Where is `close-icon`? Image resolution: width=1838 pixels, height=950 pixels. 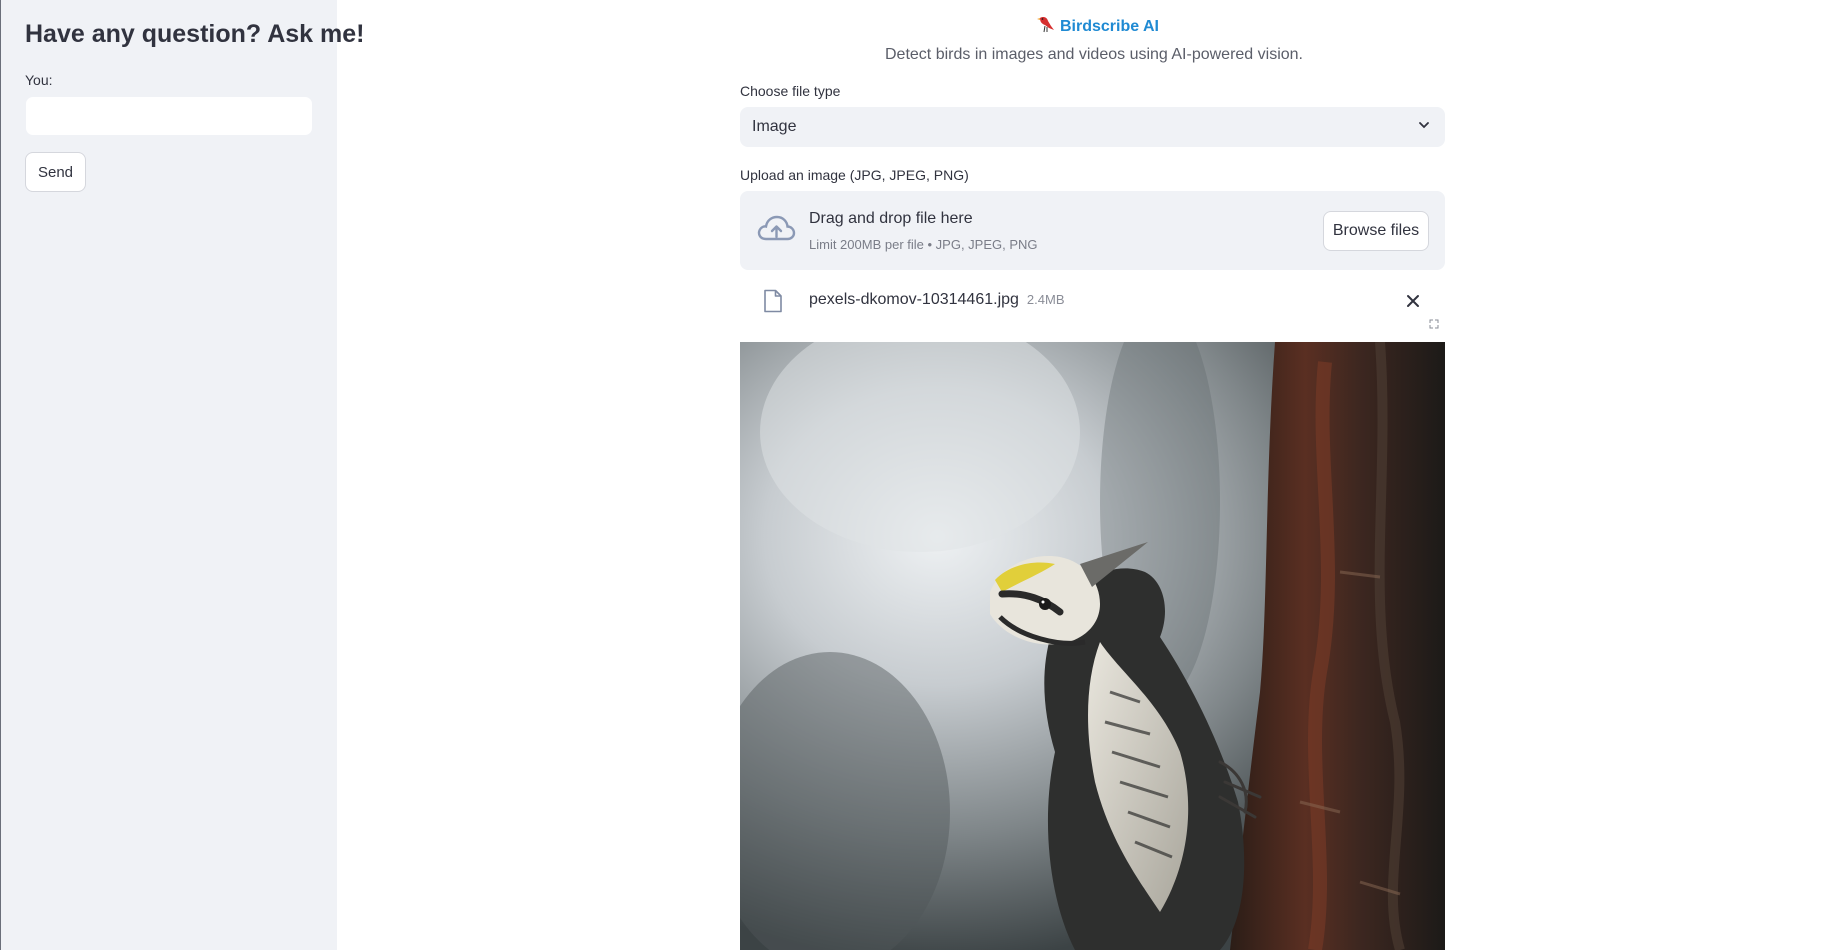
close-icon is located at coordinates (1413, 301).